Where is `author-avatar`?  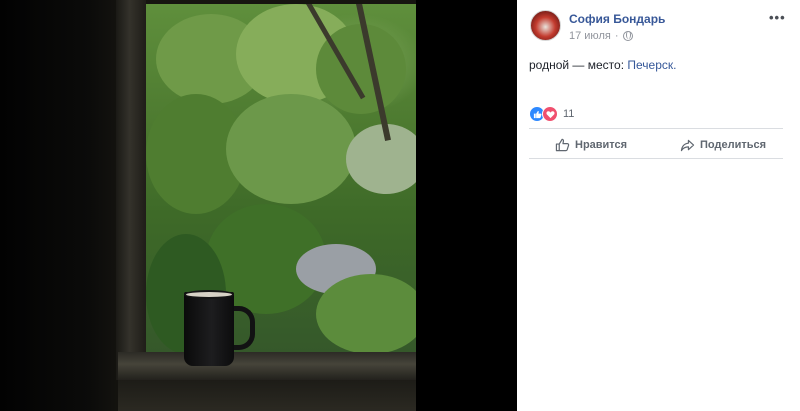
author-avatar is located at coordinates (545, 25).